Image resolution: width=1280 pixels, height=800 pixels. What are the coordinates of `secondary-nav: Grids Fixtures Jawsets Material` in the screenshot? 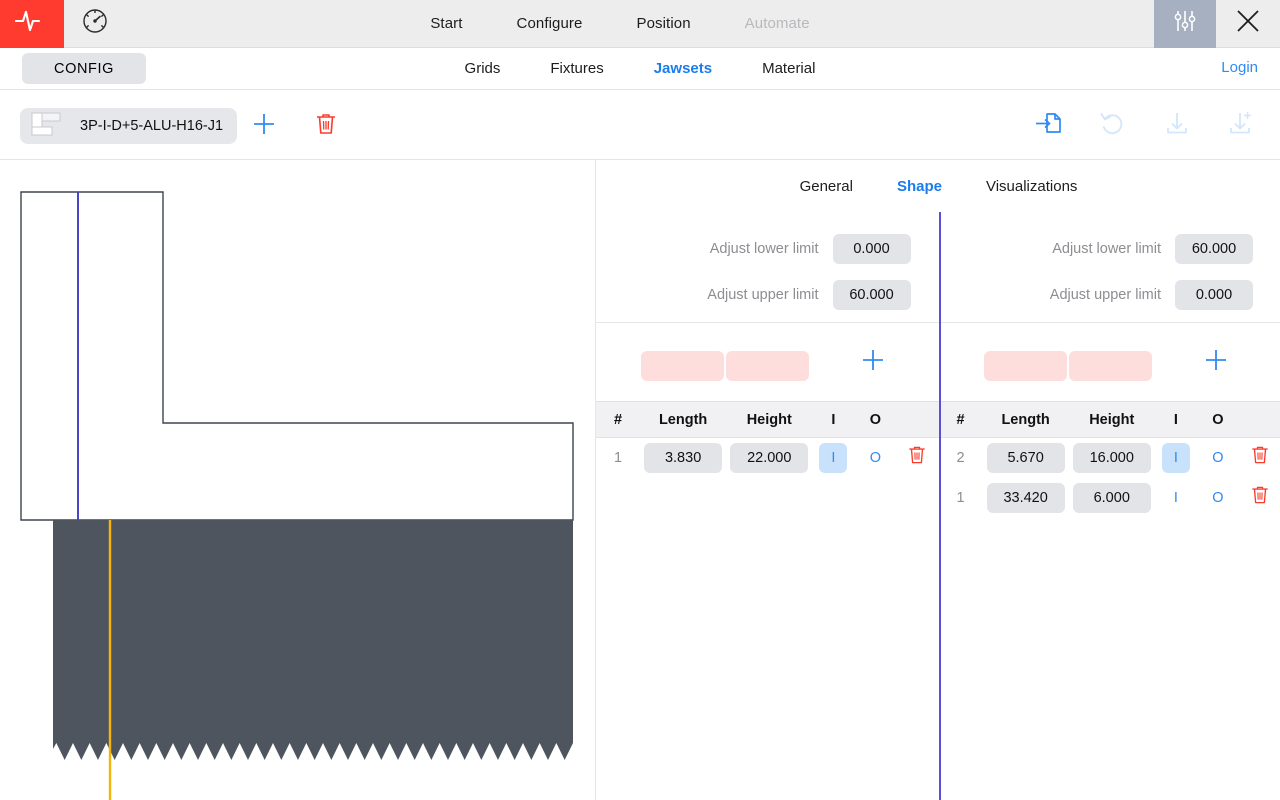 It's located at (640, 68).